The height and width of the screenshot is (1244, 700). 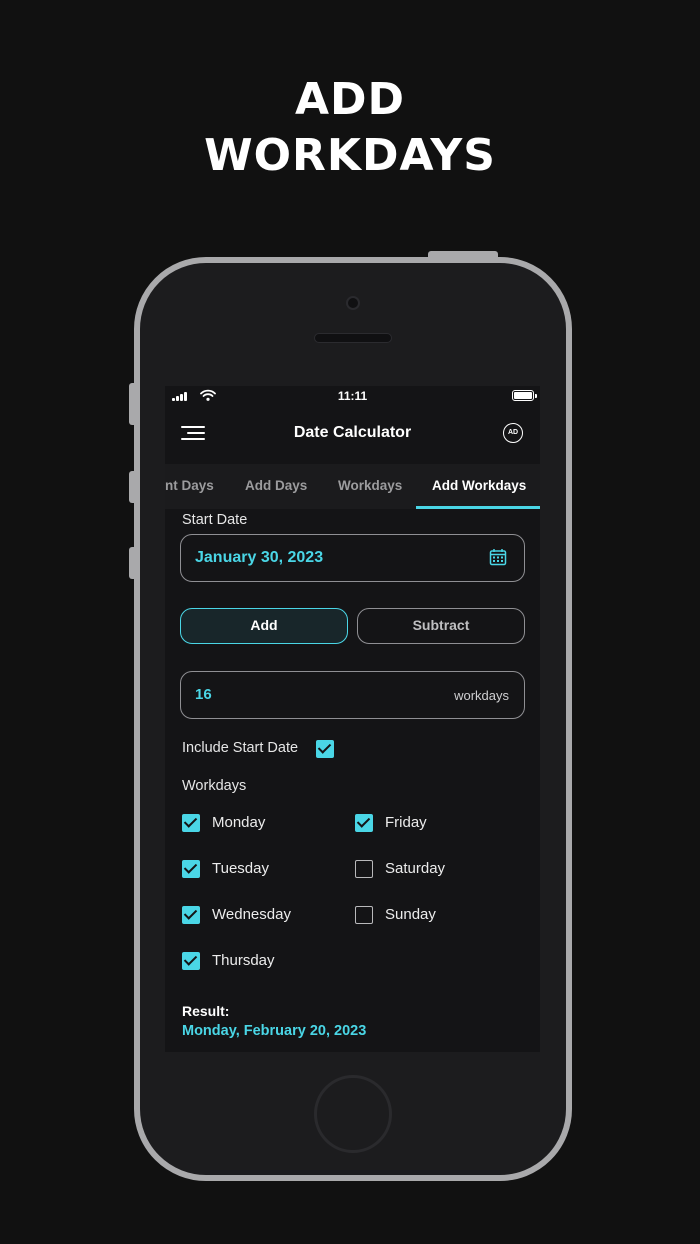 I want to click on friday-checkbox, so click(x=364, y=823).